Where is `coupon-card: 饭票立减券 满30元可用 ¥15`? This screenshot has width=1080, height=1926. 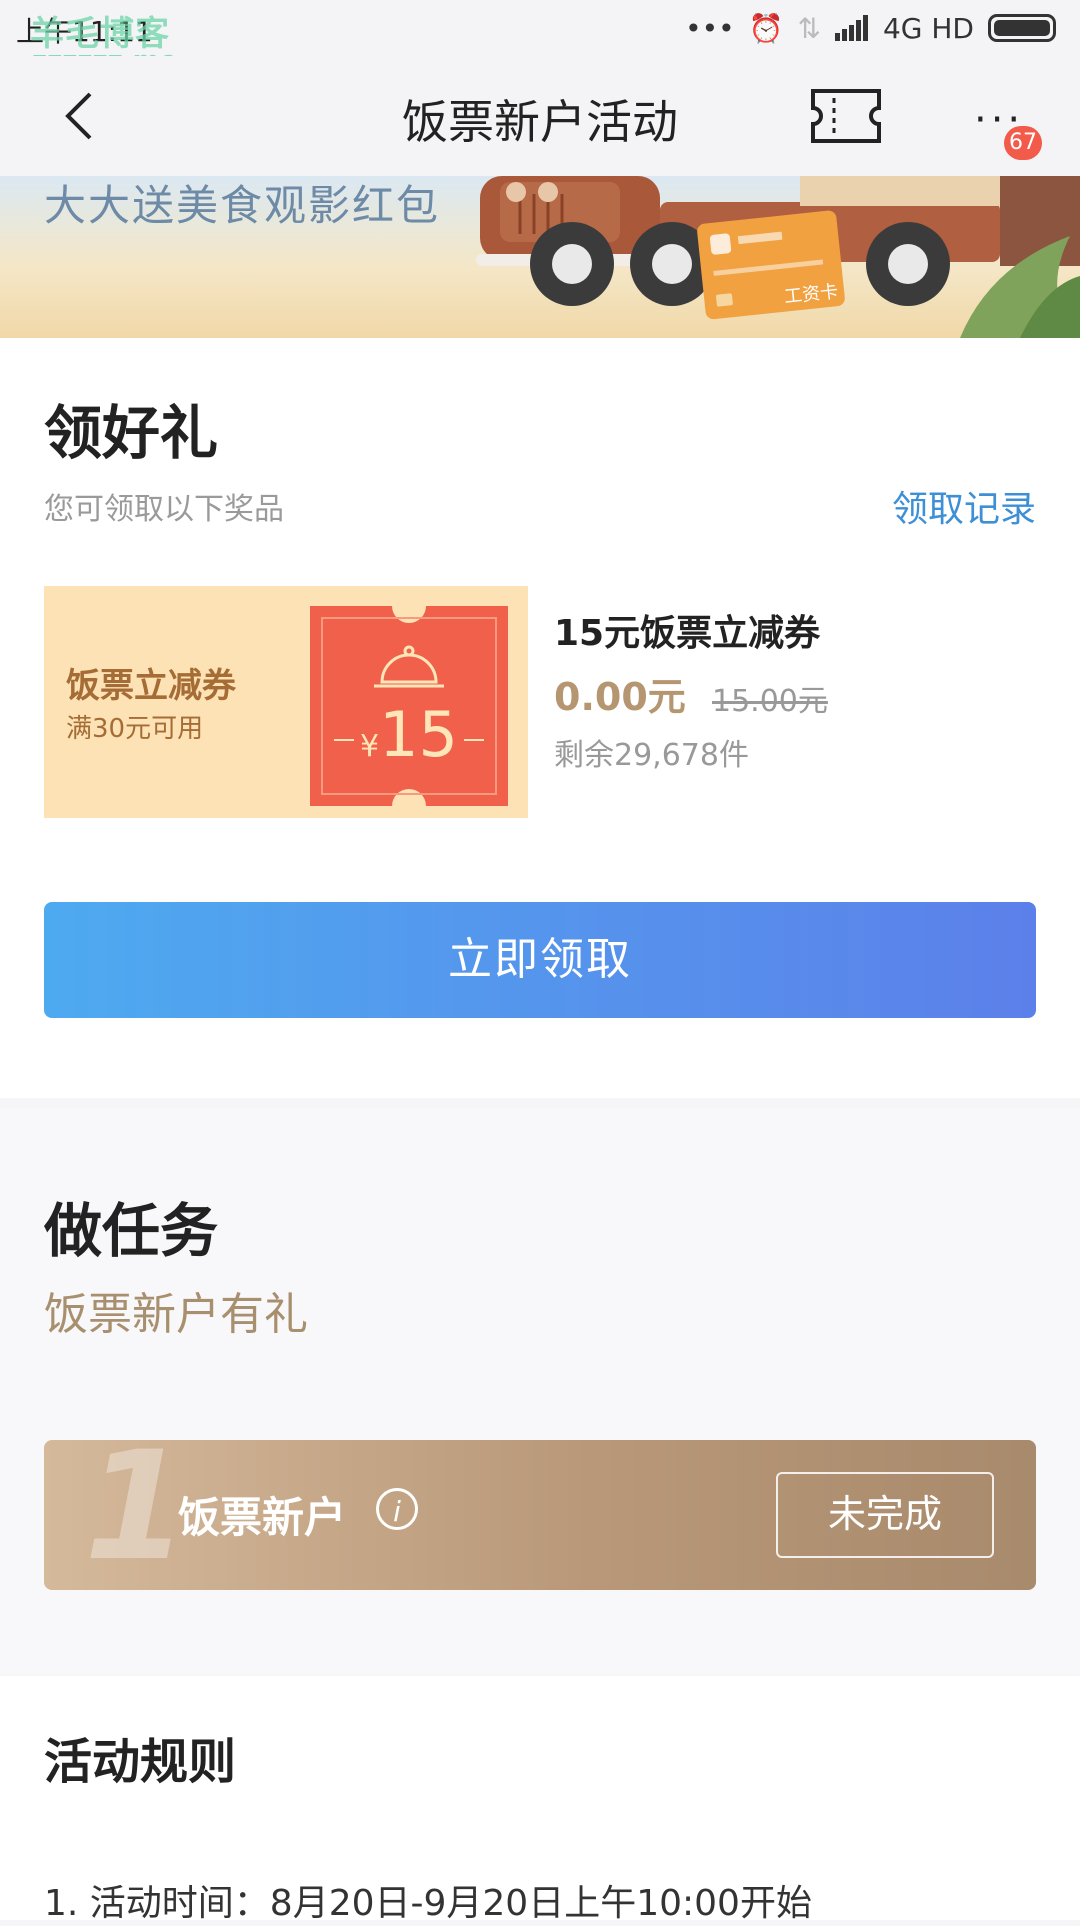 coupon-card: 饭票立减券 满30元可用 ¥15 is located at coordinates (286, 702).